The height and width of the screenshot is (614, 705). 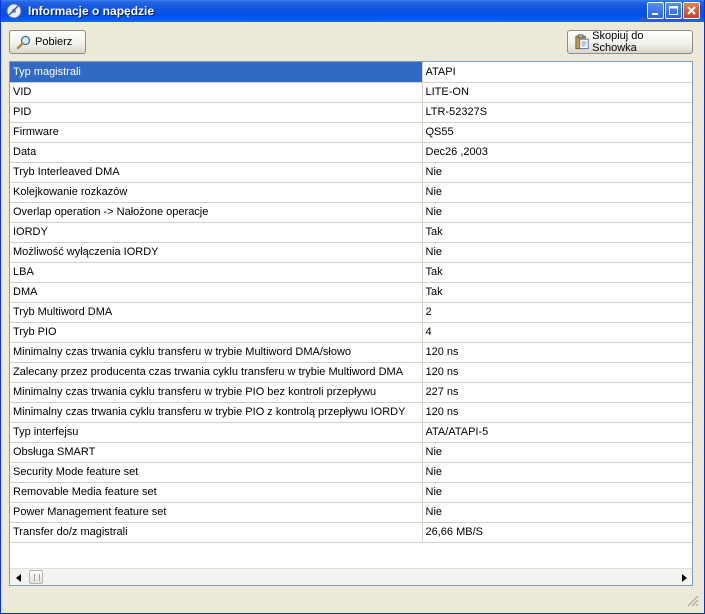 I want to click on property-value: ATA/ATAPI-5, so click(x=557, y=432).